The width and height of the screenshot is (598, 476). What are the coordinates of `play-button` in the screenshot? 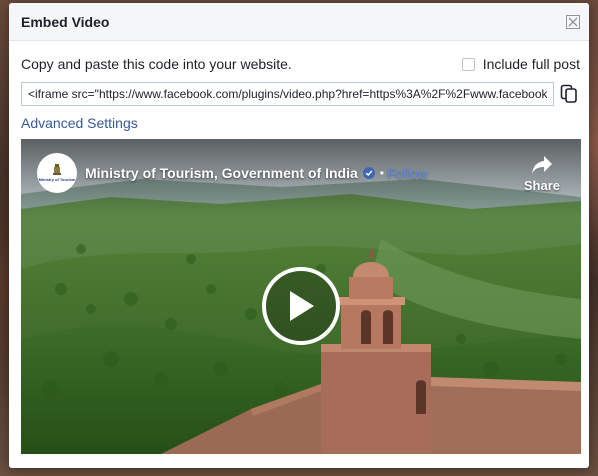 It's located at (301, 306).